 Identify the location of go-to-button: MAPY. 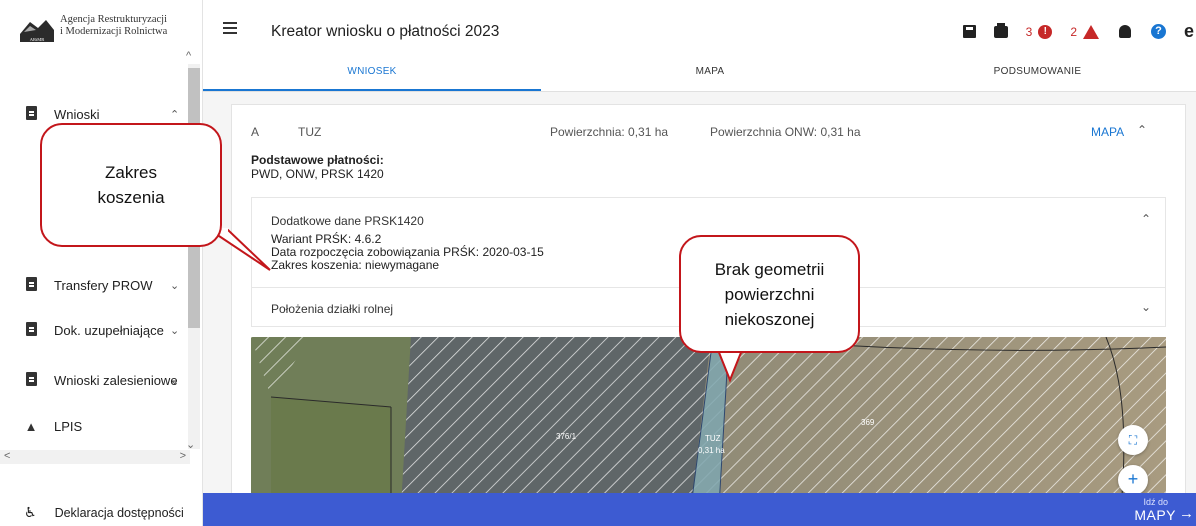
(1155, 515).